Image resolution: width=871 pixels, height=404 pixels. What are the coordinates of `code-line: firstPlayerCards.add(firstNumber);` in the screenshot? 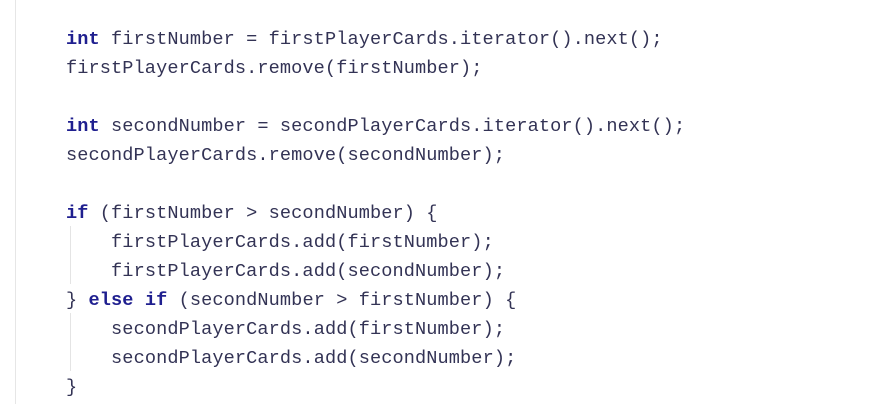 It's located at (375, 242).